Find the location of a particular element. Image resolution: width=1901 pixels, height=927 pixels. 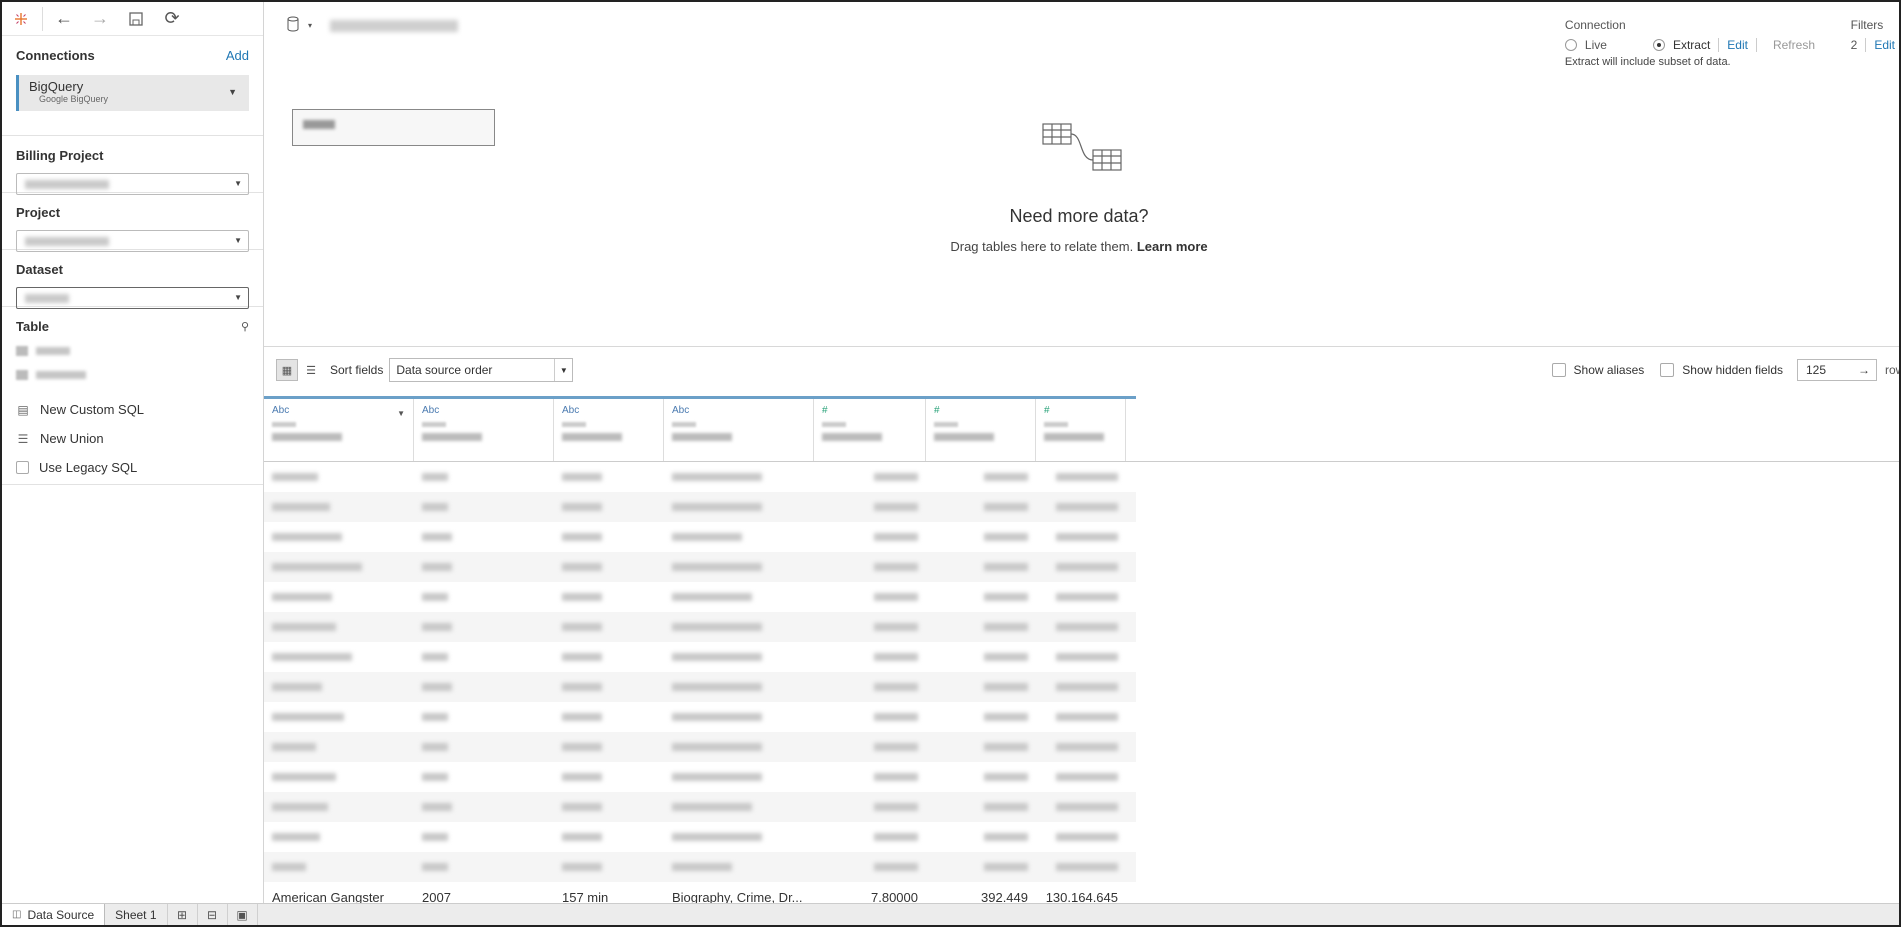

database-icon is located at coordinates (293, 25).